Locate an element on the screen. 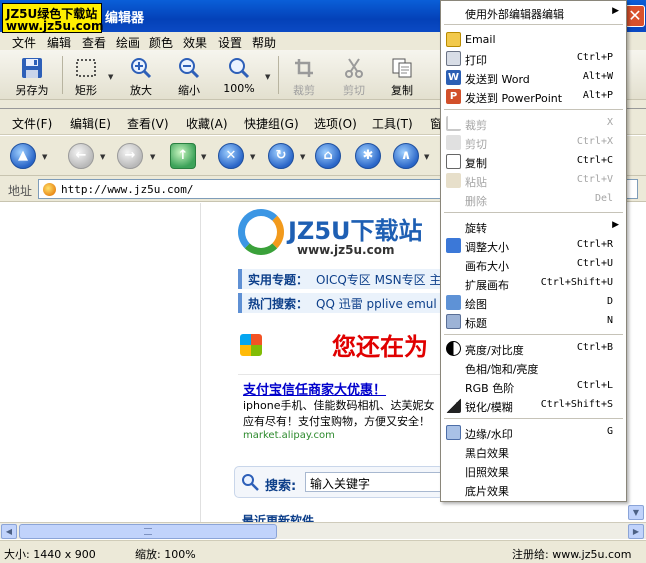  menu-item-sharpen-blur: 锐化/模糊 Ctrl+Shift+S is located at coordinates (533, 405).